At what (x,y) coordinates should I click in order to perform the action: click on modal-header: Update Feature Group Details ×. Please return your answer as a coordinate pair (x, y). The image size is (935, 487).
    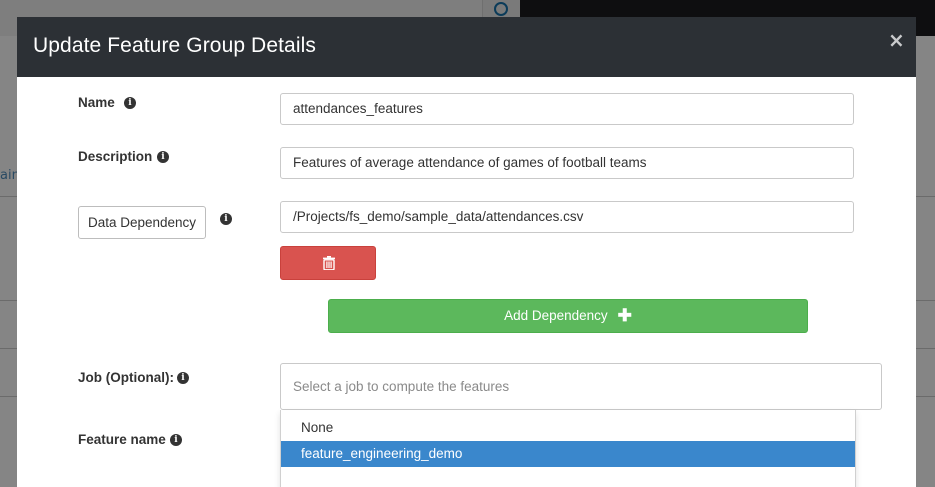
    Looking at the image, I should click on (466, 47).